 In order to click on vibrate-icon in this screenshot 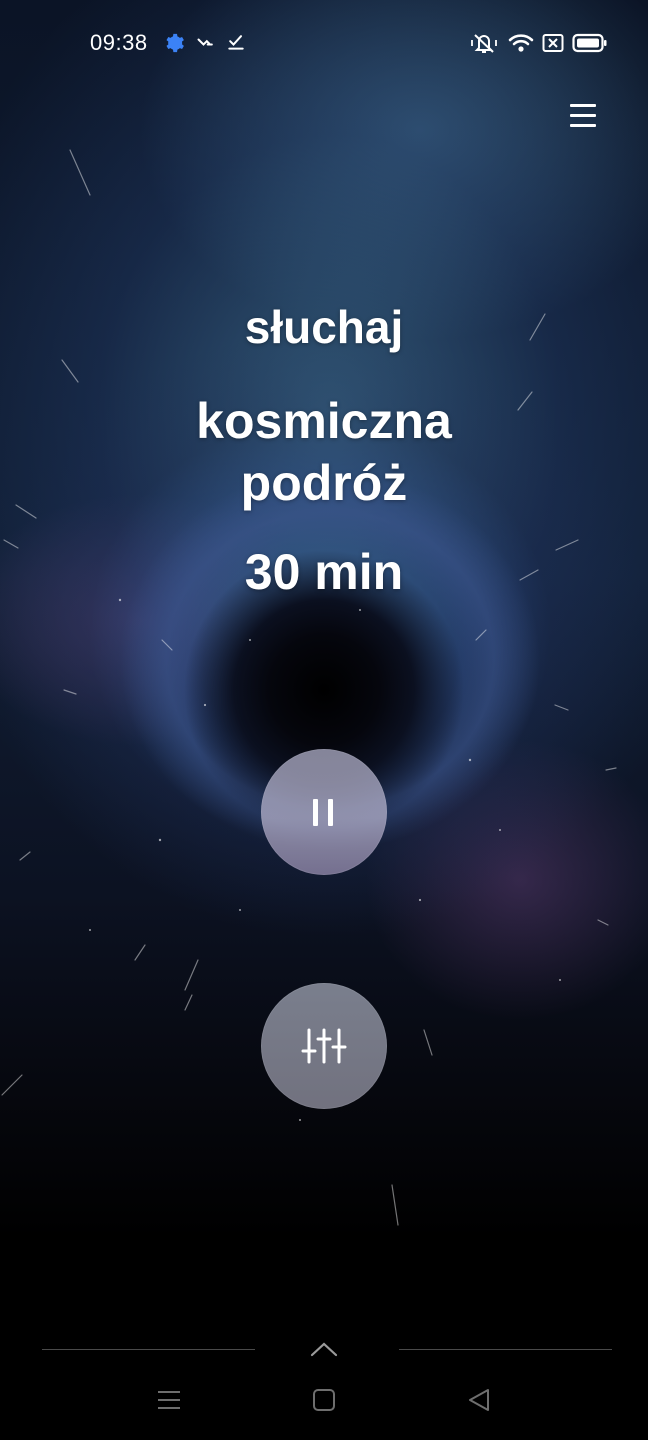, I will do `click(484, 43)`.